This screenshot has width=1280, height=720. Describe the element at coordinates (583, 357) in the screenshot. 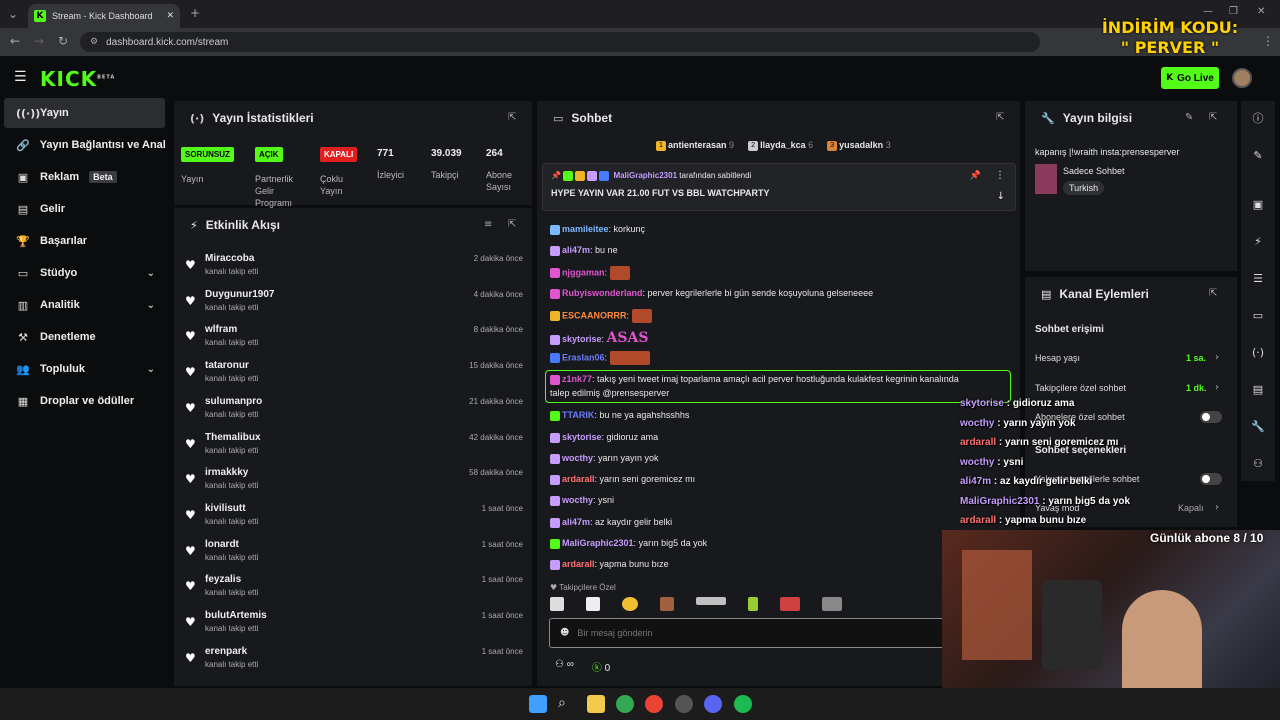

I see `chat-username: Eraslan06` at that location.